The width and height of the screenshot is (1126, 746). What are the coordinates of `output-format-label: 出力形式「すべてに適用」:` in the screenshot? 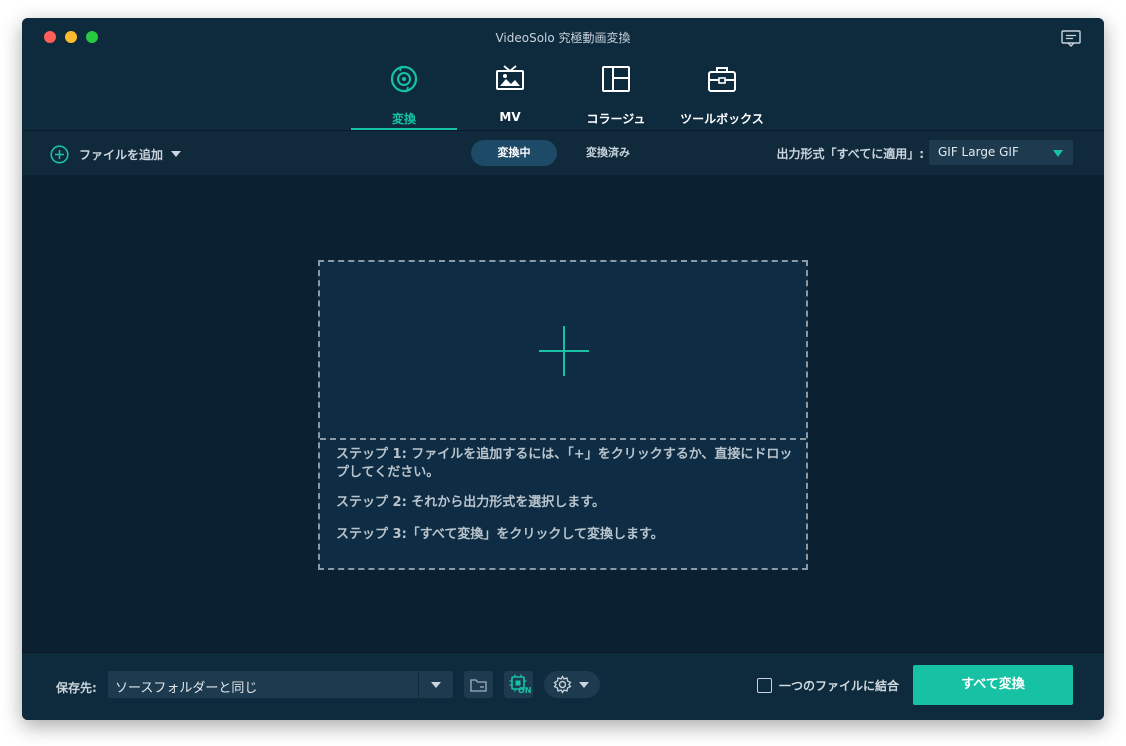 It's located at (850, 154).